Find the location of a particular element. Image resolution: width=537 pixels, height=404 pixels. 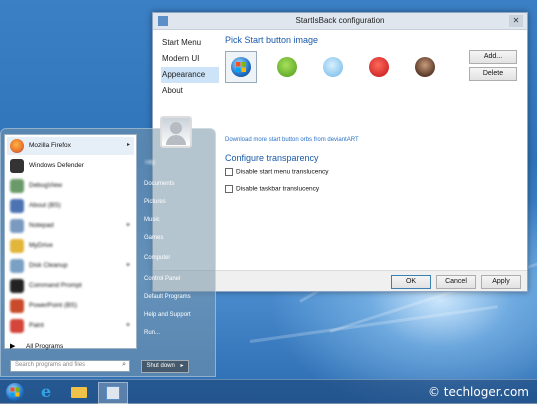

title-bar: StartIsBack configuration ✕ is located at coordinates (340, 21).